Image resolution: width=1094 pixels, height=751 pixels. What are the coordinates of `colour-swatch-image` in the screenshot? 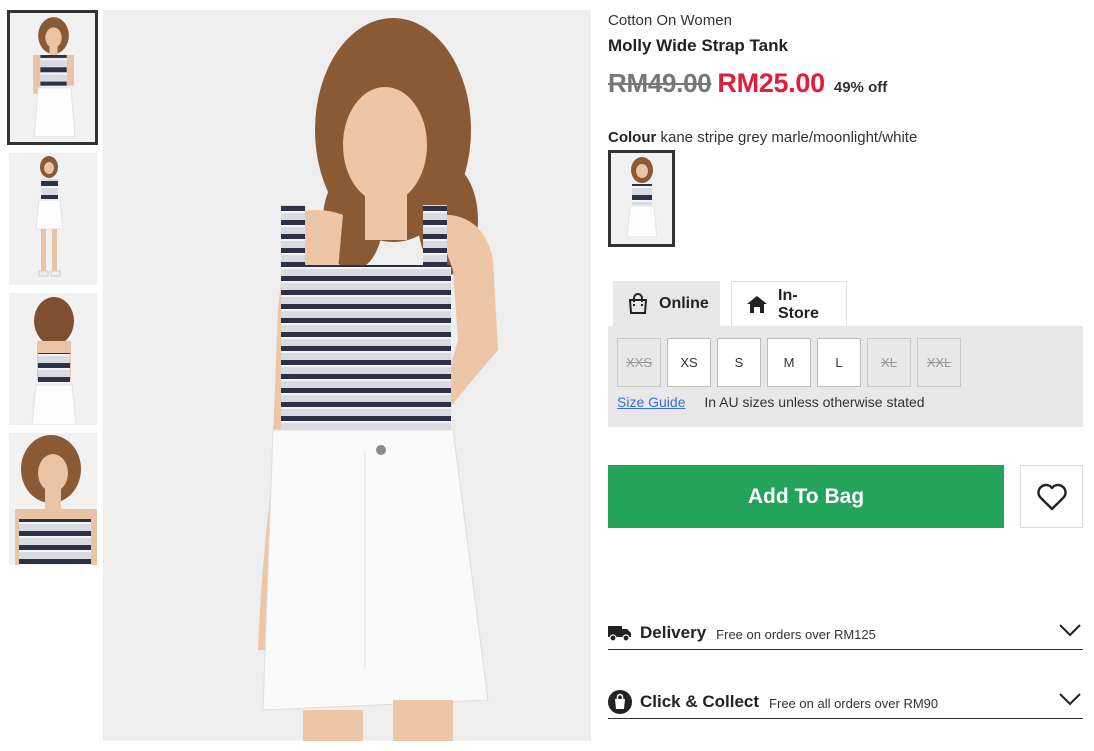 It's located at (641, 198).